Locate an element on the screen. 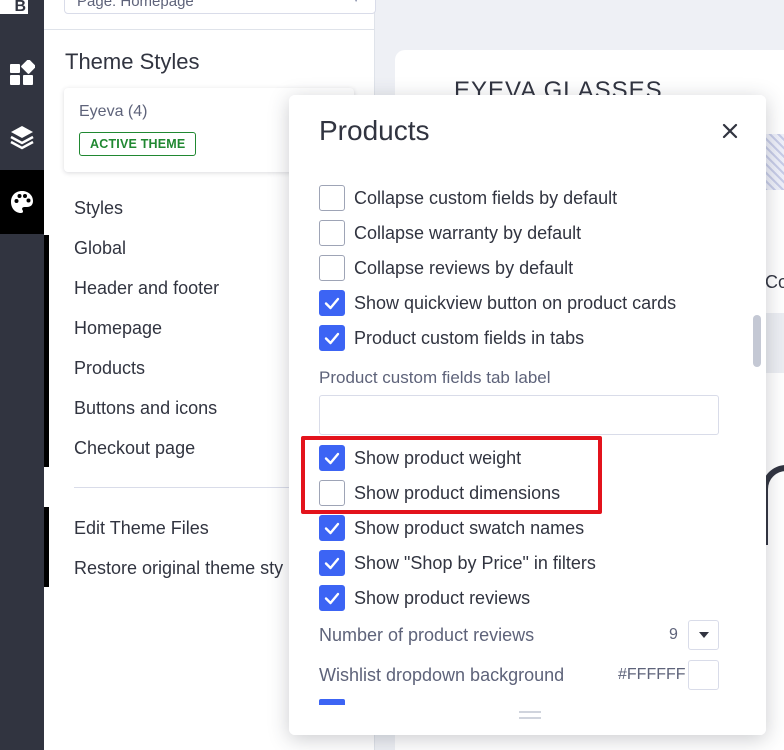 The width and height of the screenshot is (784, 750). modal-footer is located at coordinates (527, 720).